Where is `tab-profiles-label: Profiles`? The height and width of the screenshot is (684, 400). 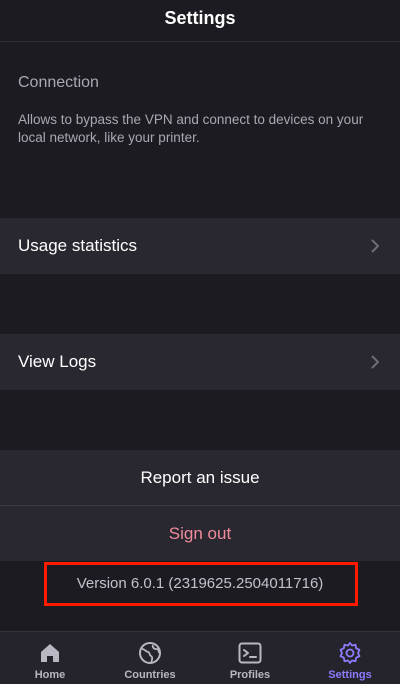 tab-profiles-label: Profiles is located at coordinates (250, 675).